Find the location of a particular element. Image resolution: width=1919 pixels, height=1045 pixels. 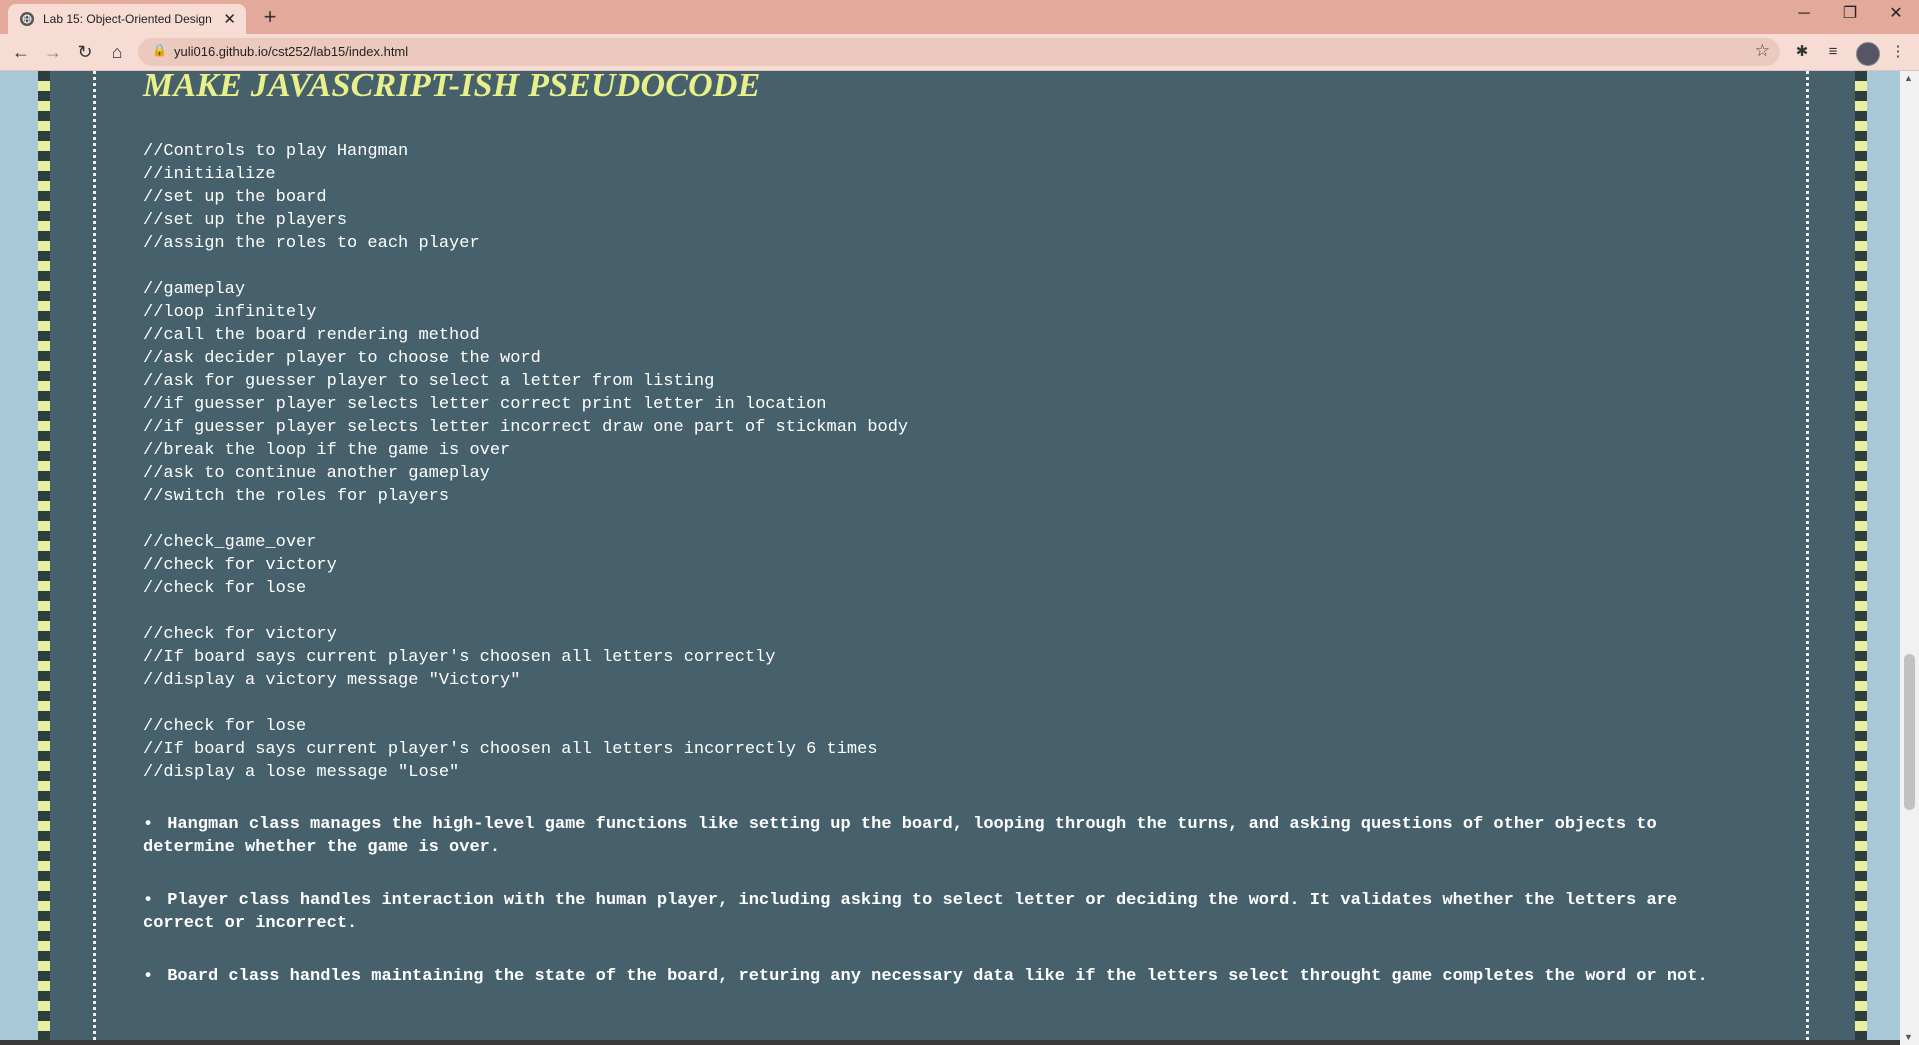

code-line: //ask decider player to choose the word is located at coordinates (342, 358).